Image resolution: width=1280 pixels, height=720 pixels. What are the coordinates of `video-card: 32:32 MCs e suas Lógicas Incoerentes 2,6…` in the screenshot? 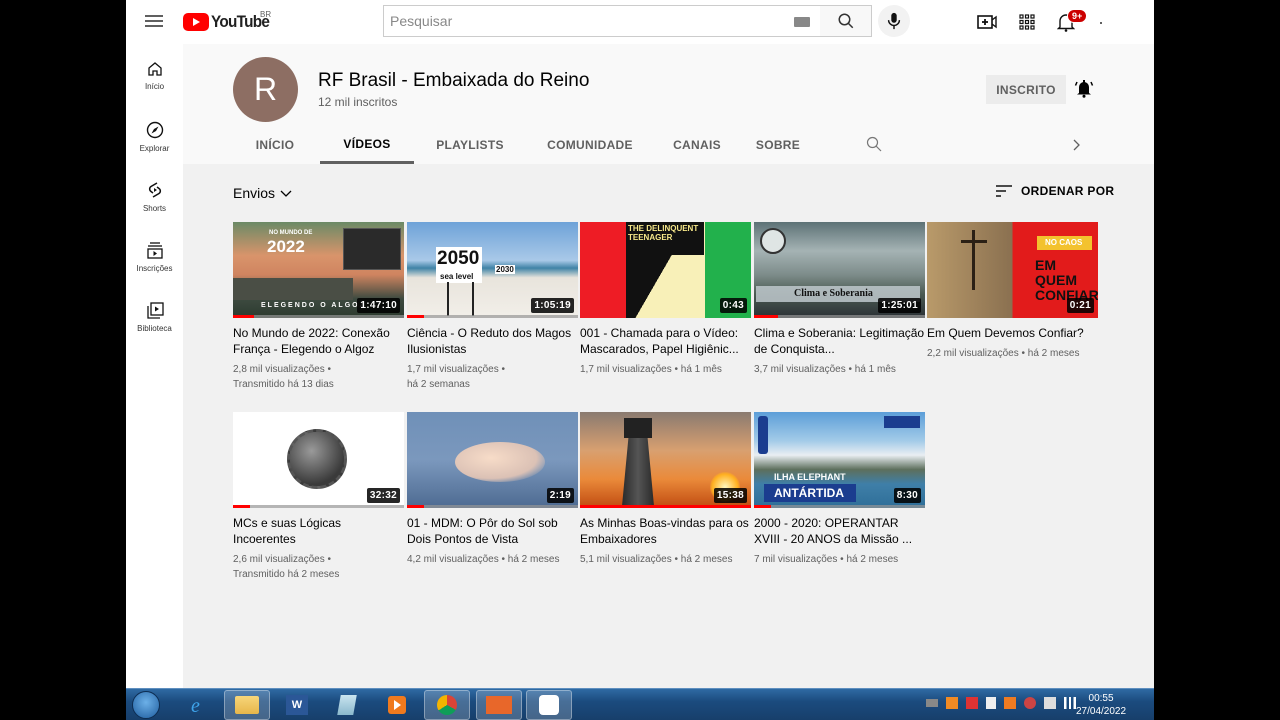 It's located at (318, 497).